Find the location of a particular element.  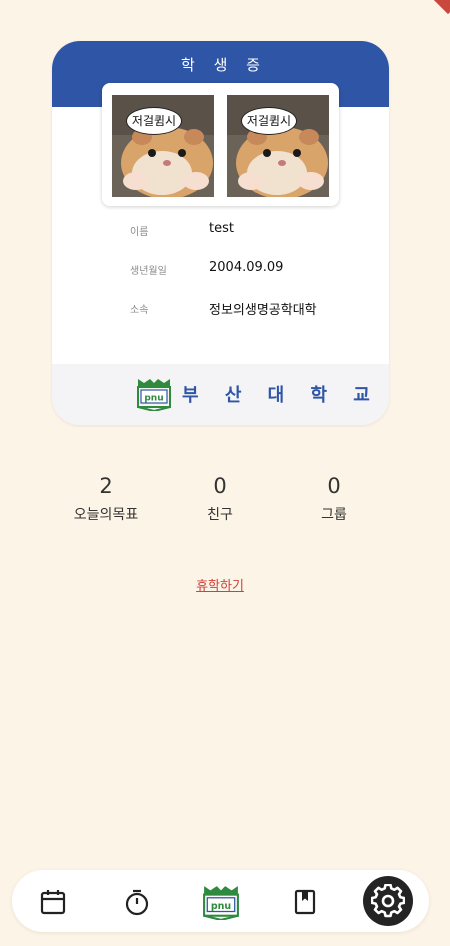

bottom-nav: pnu is located at coordinates (220, 901).